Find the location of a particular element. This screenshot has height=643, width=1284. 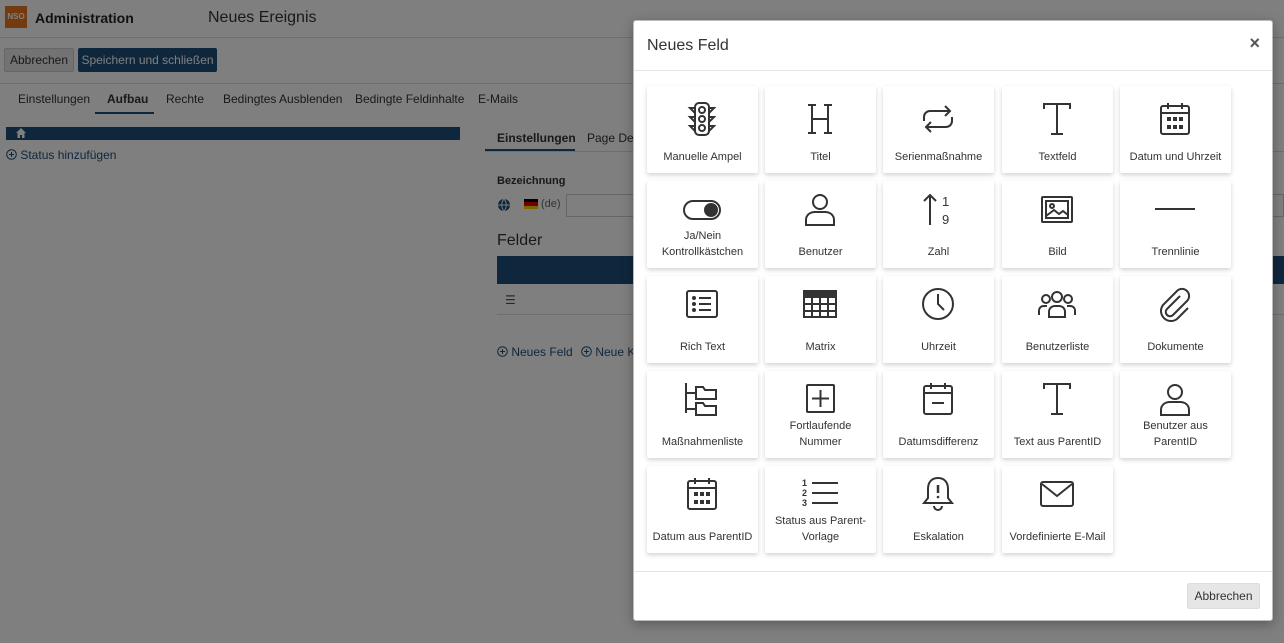

tile-vordefinierte-email: Vordefinierte E-Mail is located at coordinates (1057, 509).